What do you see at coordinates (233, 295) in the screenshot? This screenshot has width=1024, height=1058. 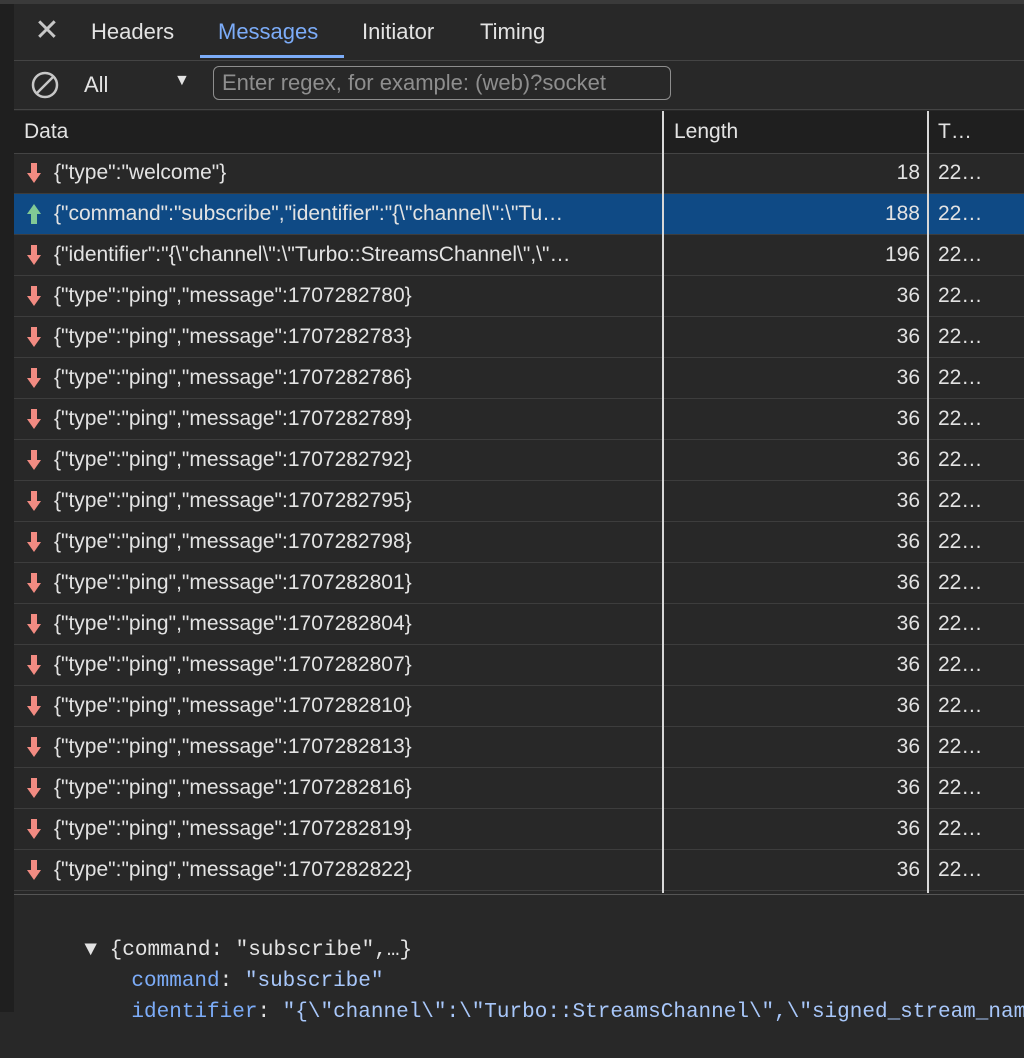 I see `message-data: {"type":"ping","message":1707282780}` at bounding box center [233, 295].